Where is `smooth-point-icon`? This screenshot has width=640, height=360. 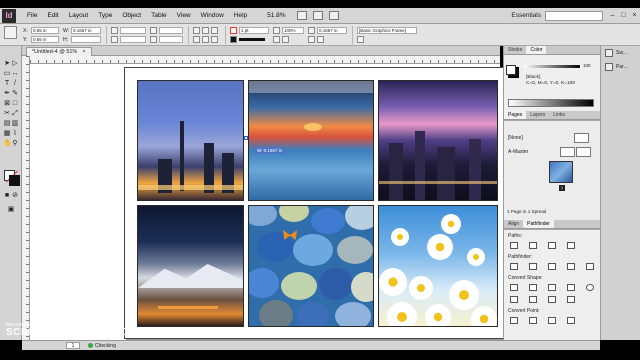
smooth-point-icon is located at coordinates (552, 320).